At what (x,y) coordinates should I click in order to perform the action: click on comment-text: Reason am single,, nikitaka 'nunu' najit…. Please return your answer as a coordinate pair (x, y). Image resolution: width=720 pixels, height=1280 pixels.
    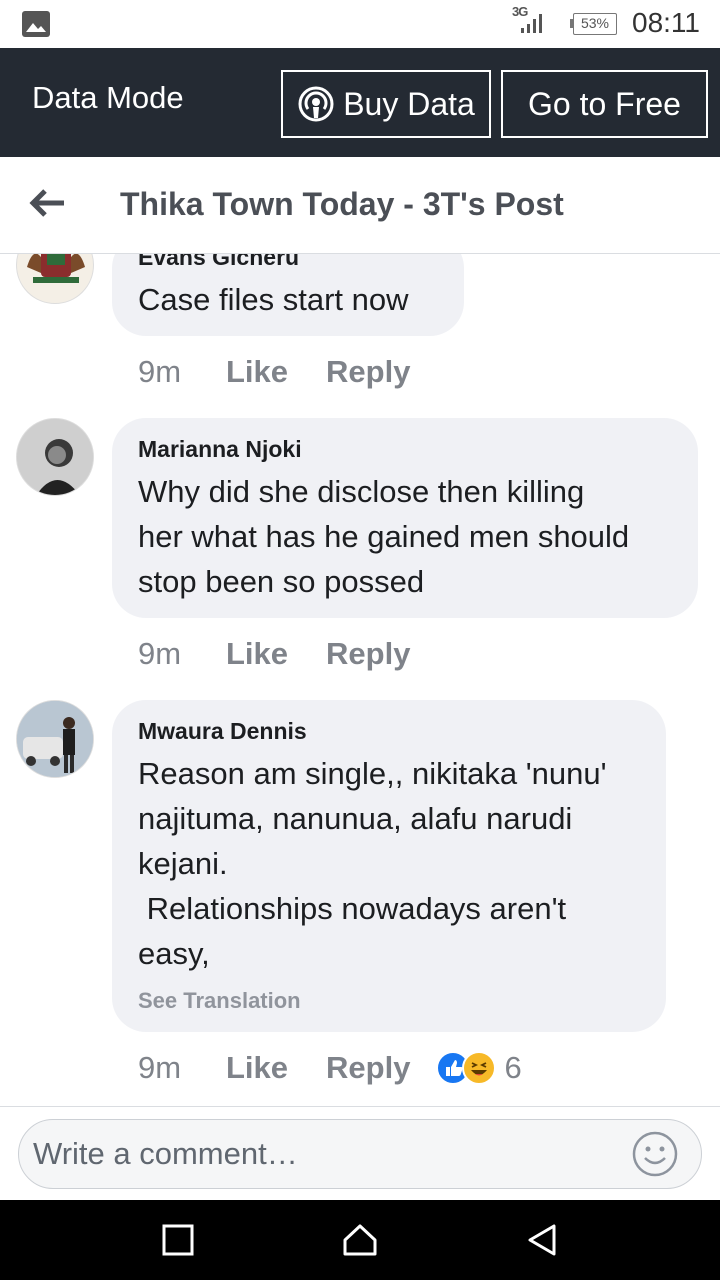
    Looking at the image, I should click on (372, 863).